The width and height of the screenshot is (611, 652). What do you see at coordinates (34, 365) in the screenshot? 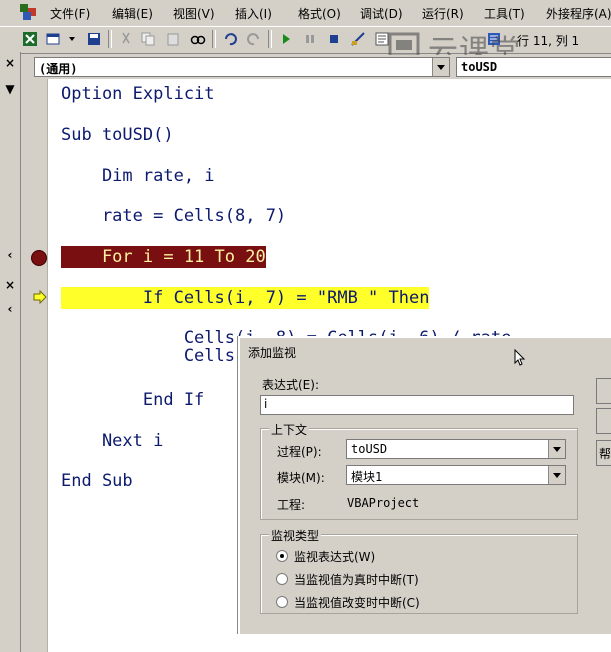
I see `margin-indicator-bar` at bounding box center [34, 365].